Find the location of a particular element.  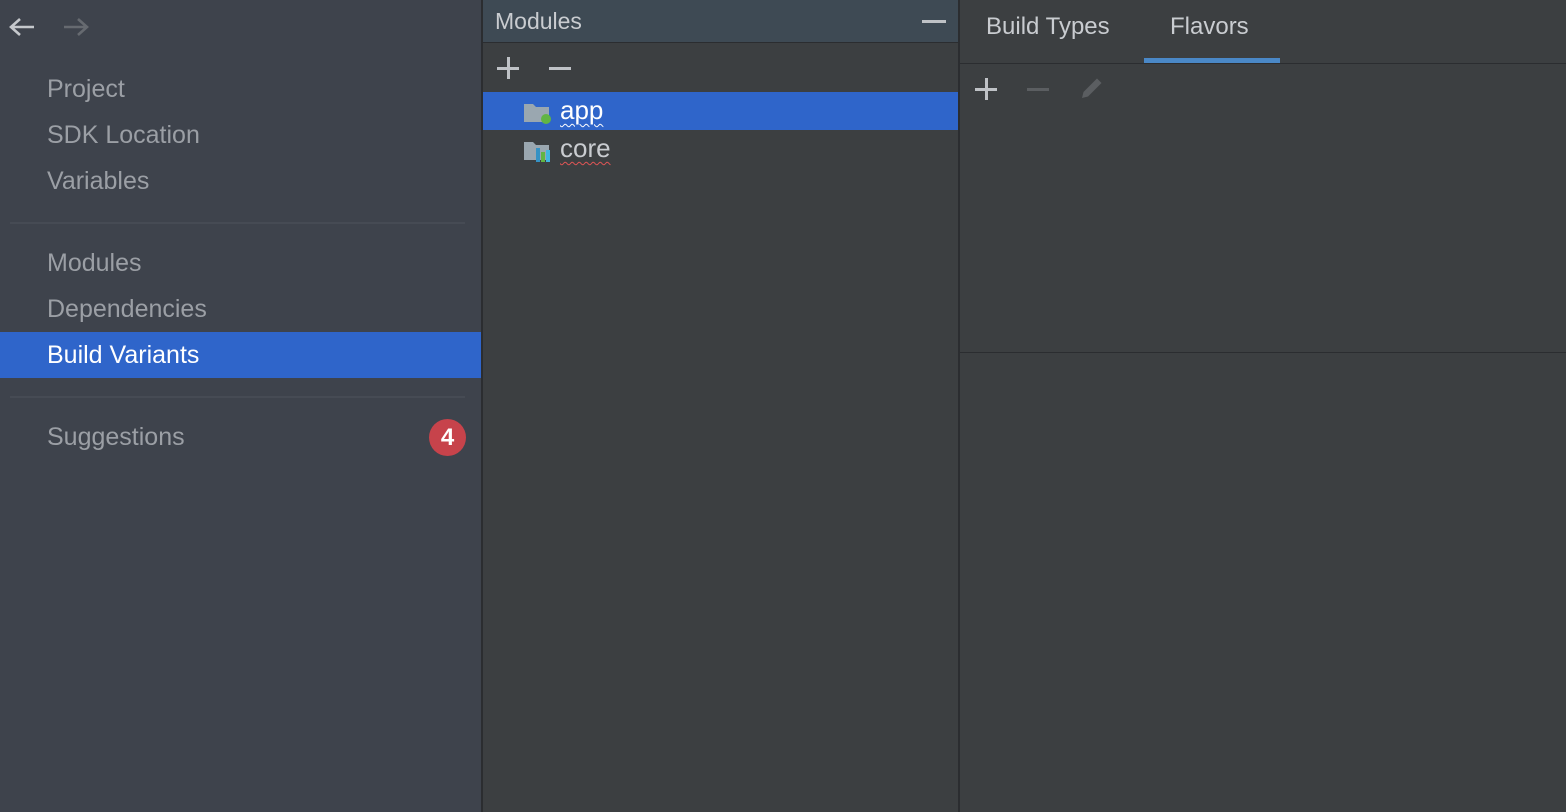

add-module-button is located at coordinates (508, 68).